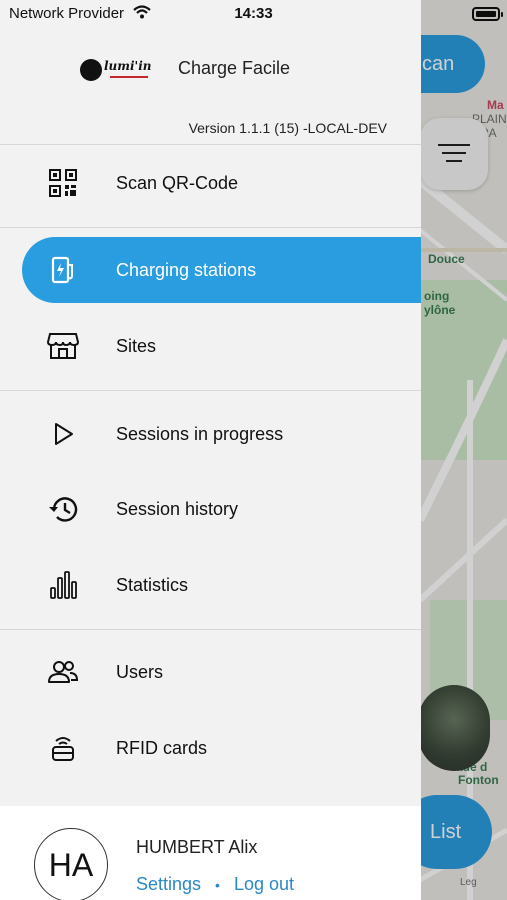 This screenshot has width=507, height=900. What do you see at coordinates (177, 183) in the screenshot?
I see `menu-item-label: Scan QR-Code` at bounding box center [177, 183].